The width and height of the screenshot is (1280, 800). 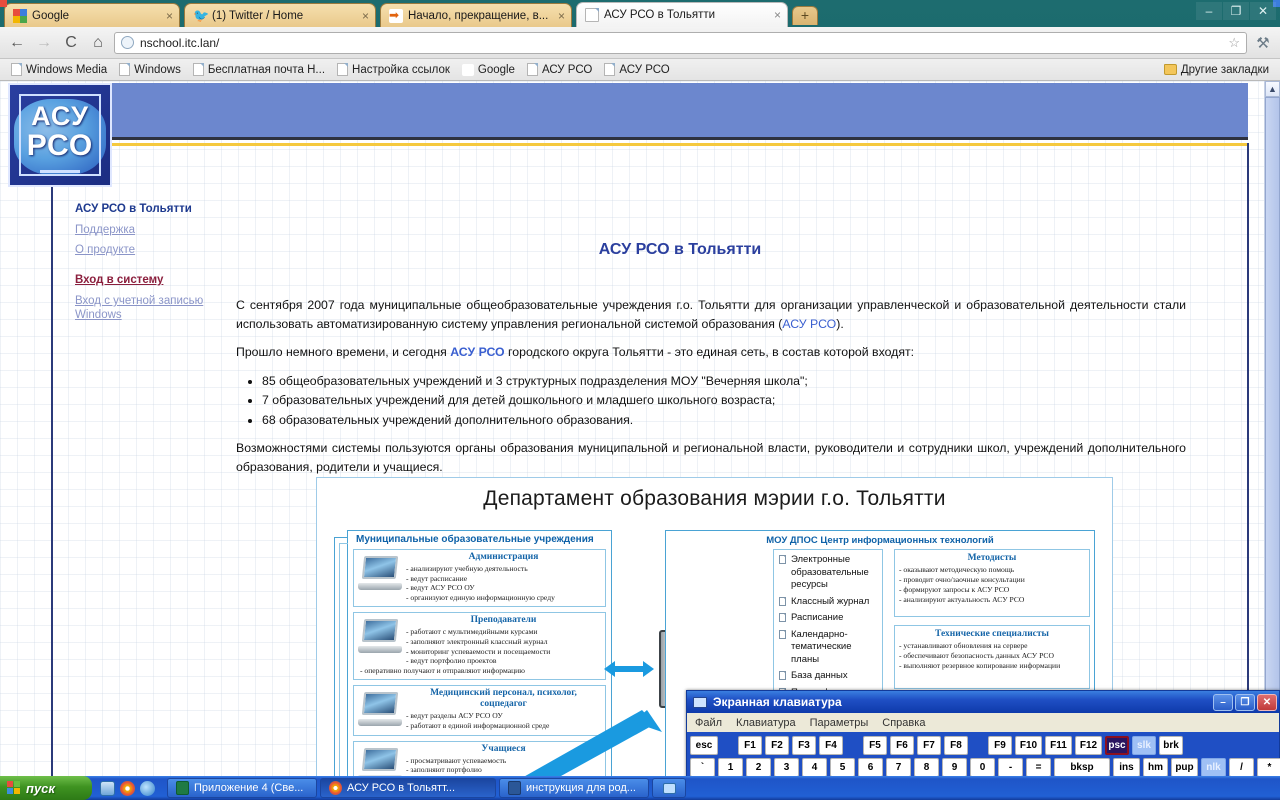 What do you see at coordinates (708, 723) in the screenshot?
I see `menu-item-file: Файл` at bounding box center [708, 723].